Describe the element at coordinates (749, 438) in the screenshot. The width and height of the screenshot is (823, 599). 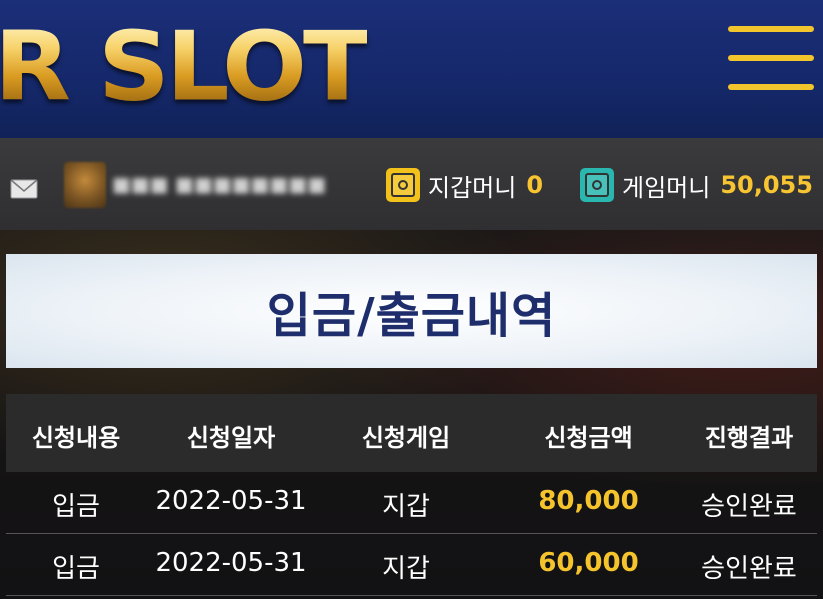
I see `column-header-status: 진행결과` at that location.